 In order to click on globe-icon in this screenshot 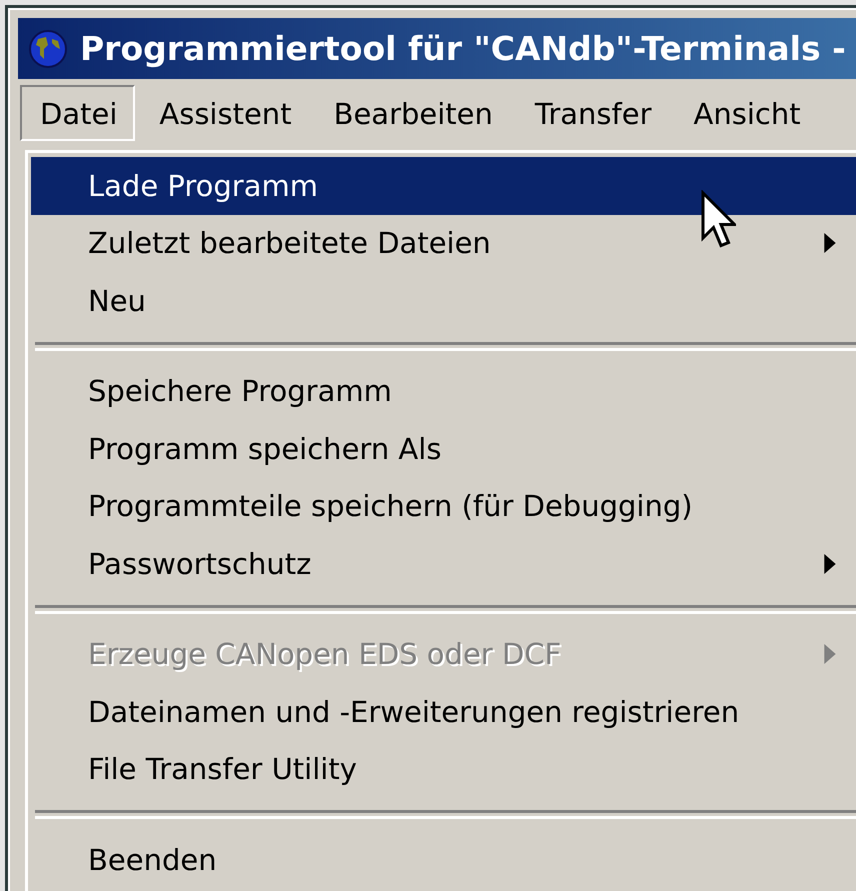, I will do `click(48, 48)`.